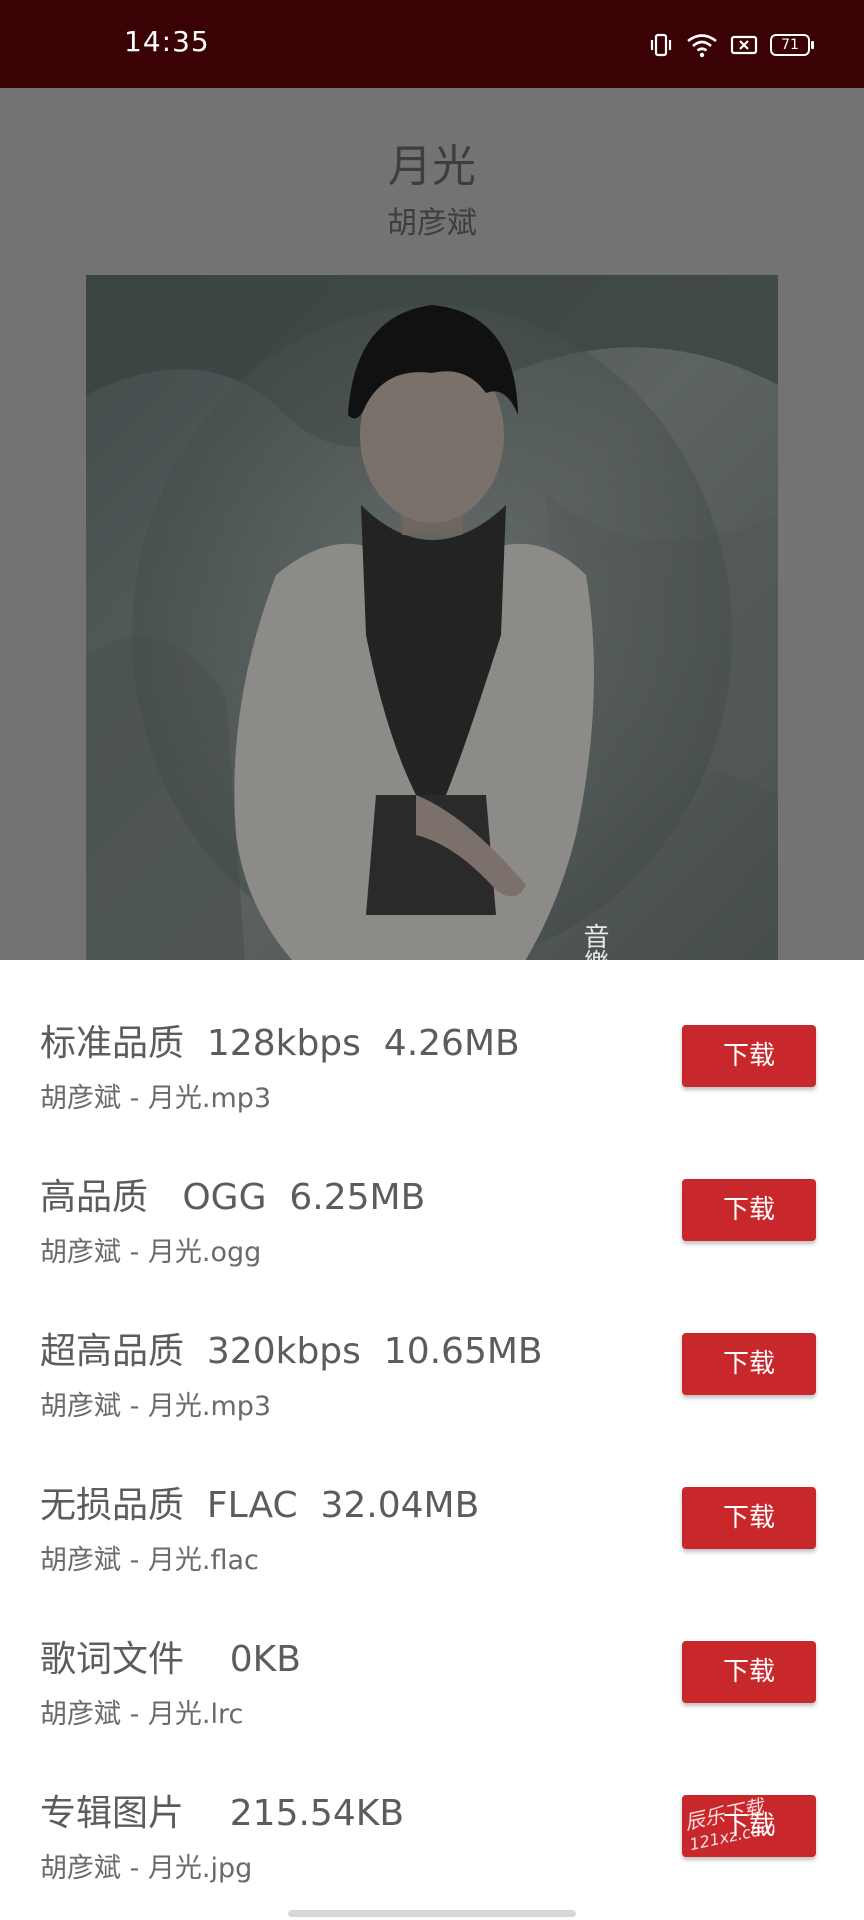  Describe the element at coordinates (432, 1191) in the screenshot. I see `download-option-high: 高品质 OGG 6.25MB 胡彦斌 - 月光.ogg 下载` at that location.